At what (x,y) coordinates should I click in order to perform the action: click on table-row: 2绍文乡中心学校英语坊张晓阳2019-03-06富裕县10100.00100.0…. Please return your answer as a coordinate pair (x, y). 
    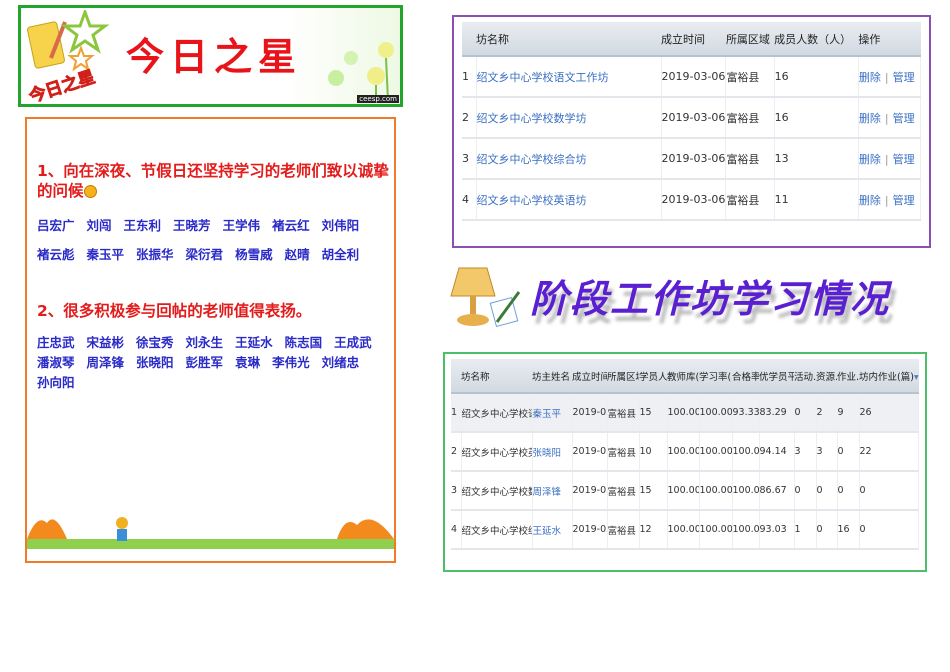
    Looking at the image, I should click on (685, 452).